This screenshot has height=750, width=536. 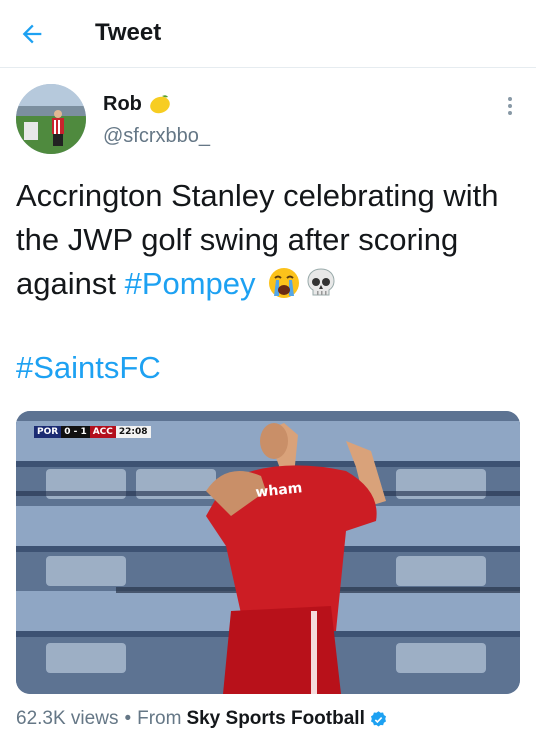 What do you see at coordinates (268, 34) in the screenshot?
I see `top-bar: Tweet` at bounding box center [268, 34].